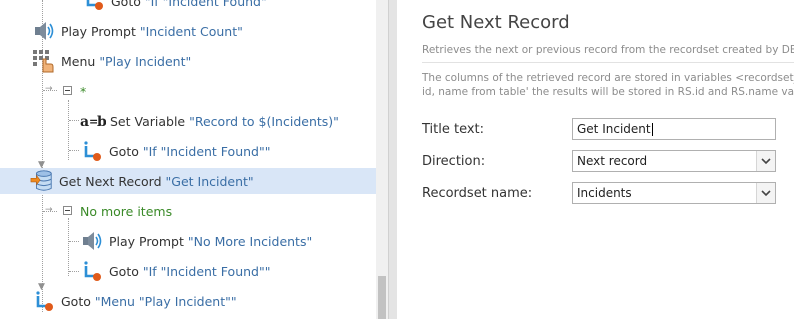 The height and width of the screenshot is (319, 794). Describe the element at coordinates (264, 121) in the screenshot. I see `tree-node-target: "Record to $(Incidents)"` at that location.